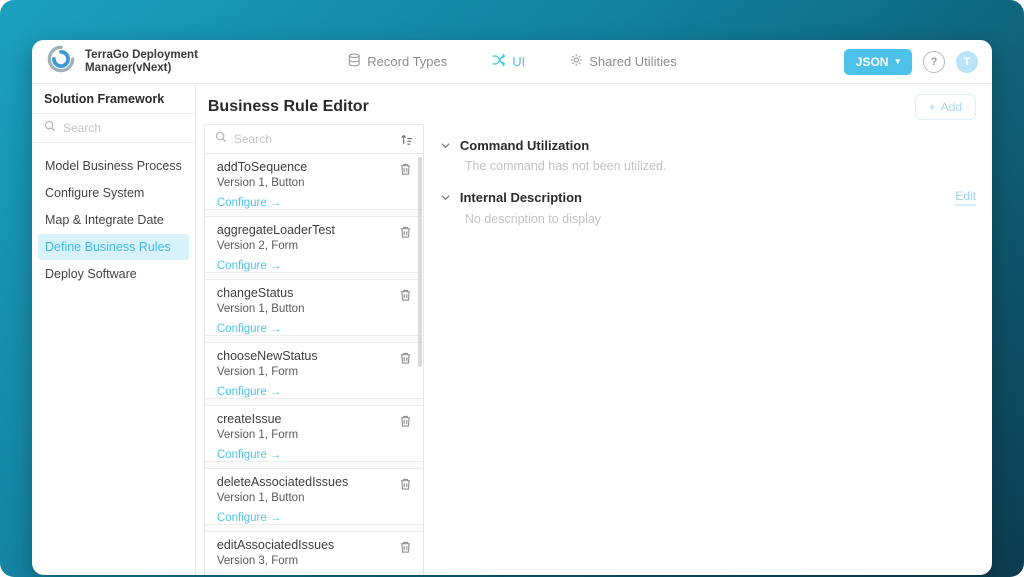  I want to click on rule-name: editAssociatedIssues, so click(275, 545).